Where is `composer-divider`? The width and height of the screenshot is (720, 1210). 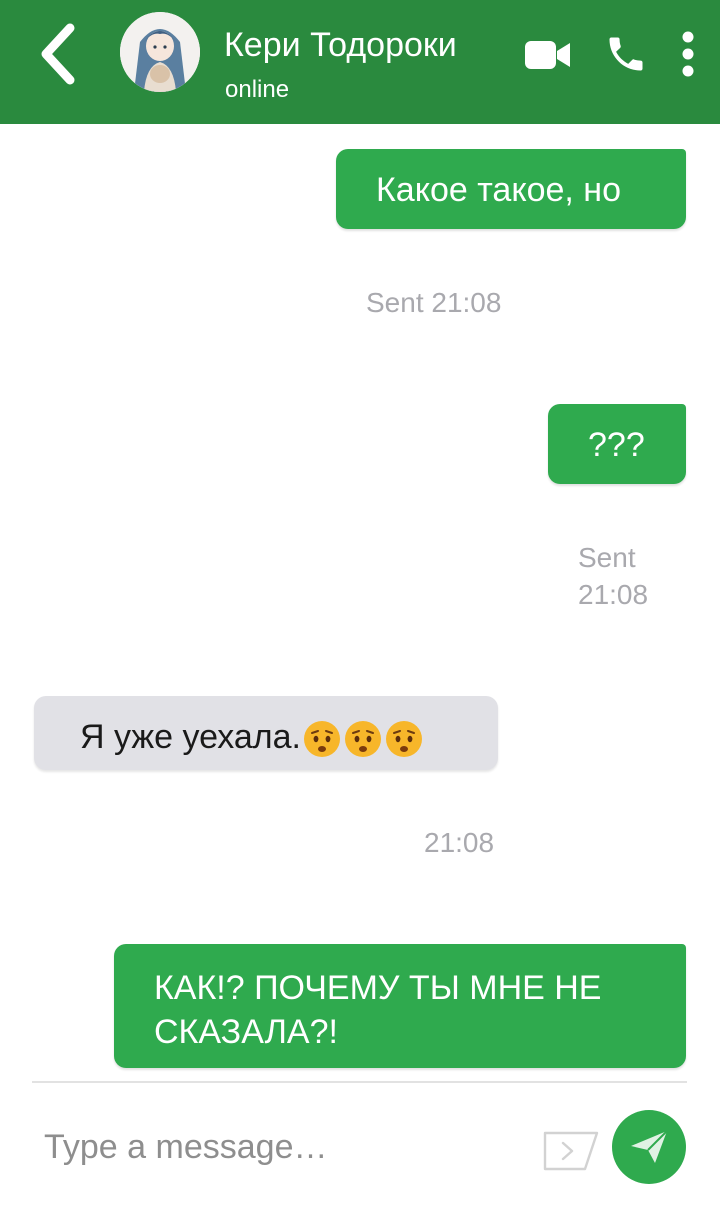
composer-divider is located at coordinates (359, 1082).